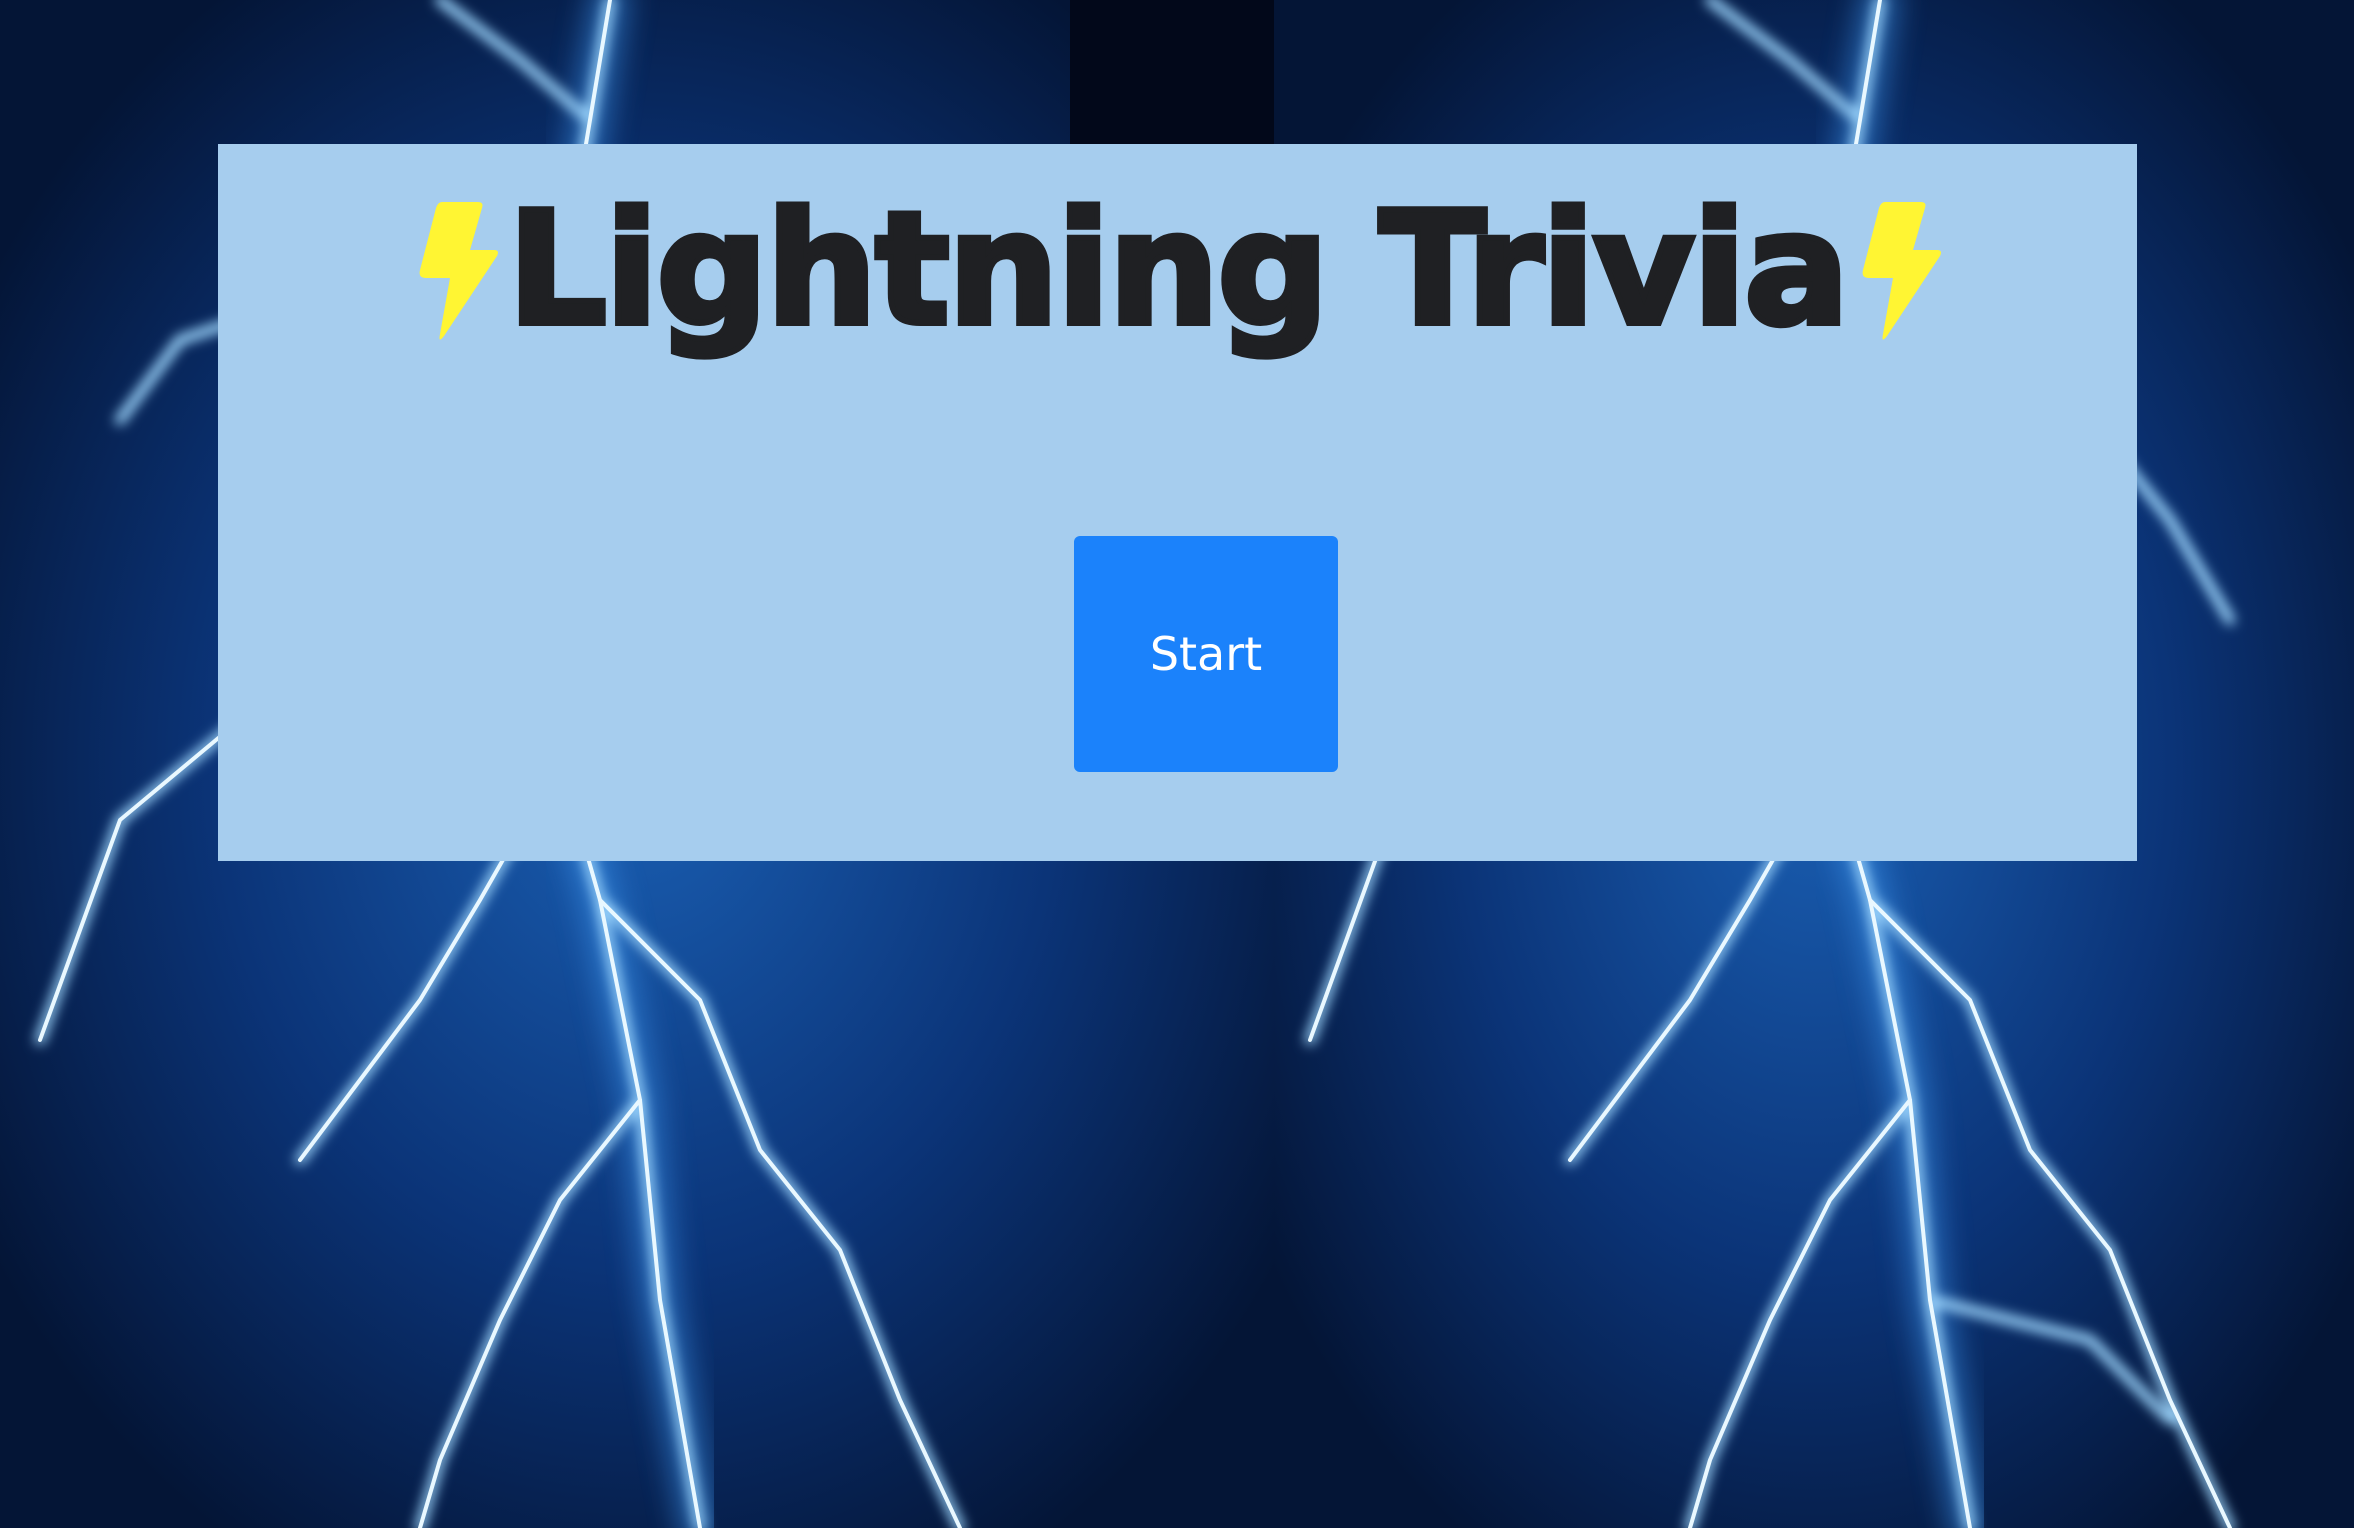 The image size is (2354, 1528). What do you see at coordinates (1206, 654) in the screenshot?
I see `start-button: Start` at bounding box center [1206, 654].